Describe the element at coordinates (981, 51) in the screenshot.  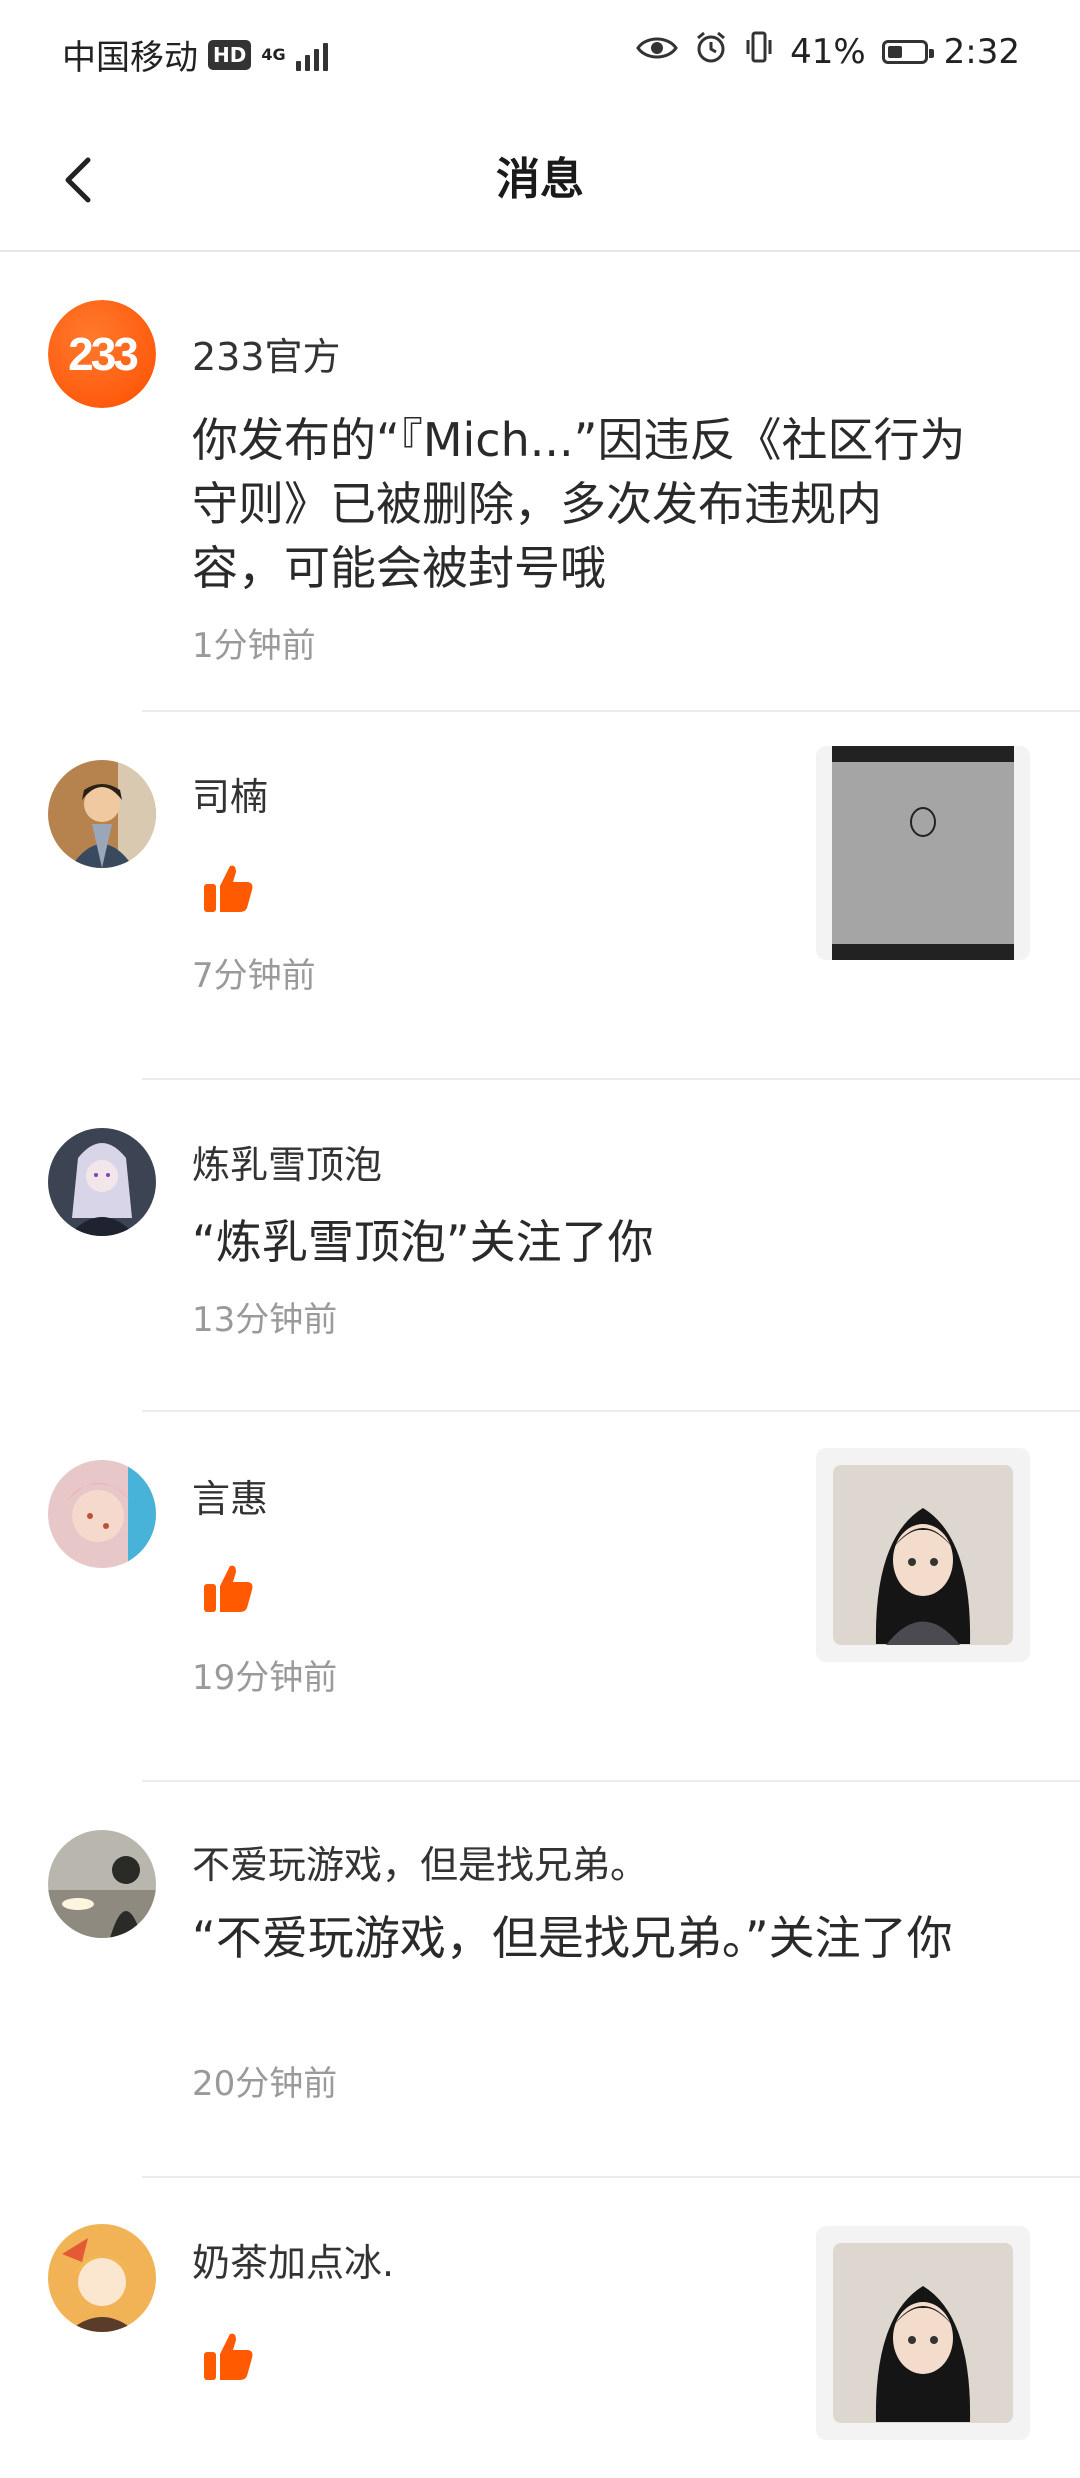
I see `clock: 2:32` at that location.